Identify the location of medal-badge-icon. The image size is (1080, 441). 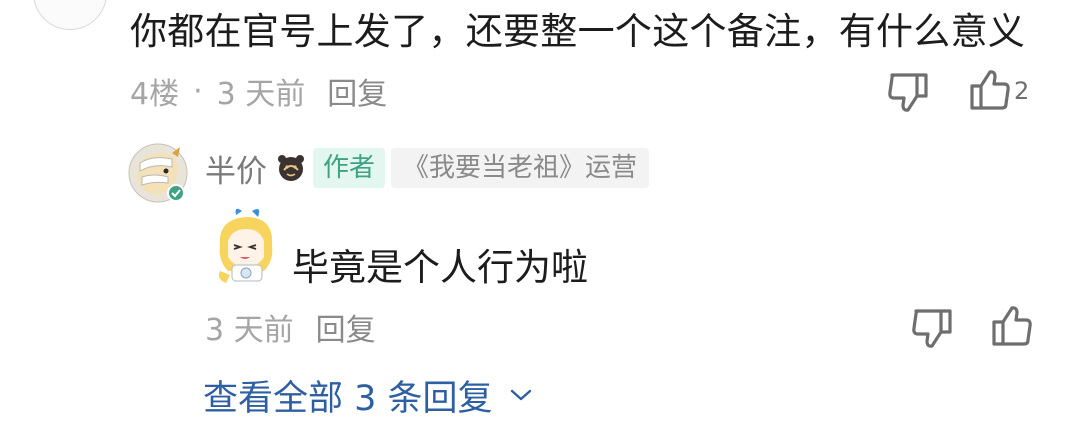
(291, 168).